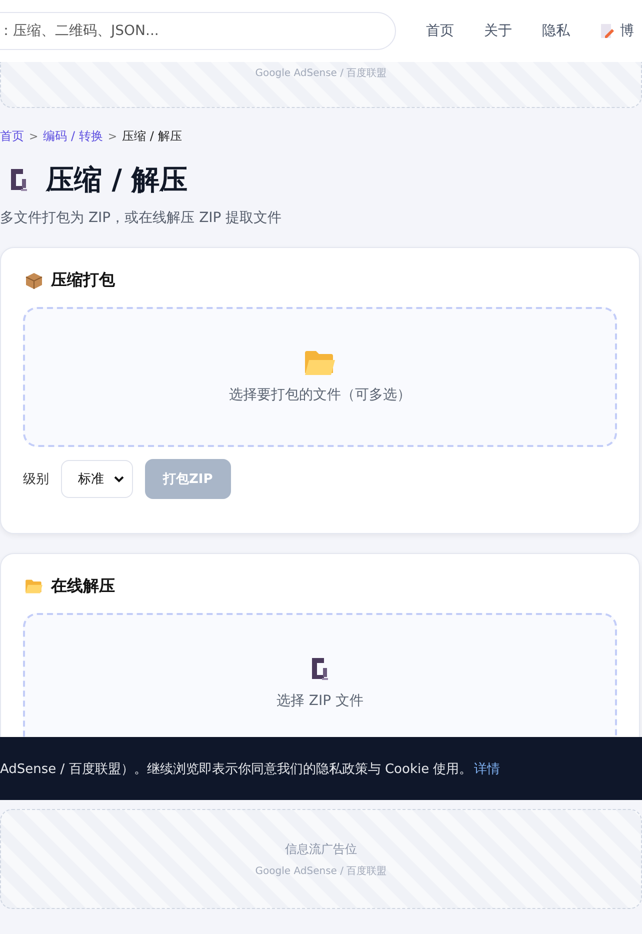 Image resolution: width=642 pixels, height=934 pixels. Describe the element at coordinates (97, 479) in the screenshot. I see `level-select: 标准` at that location.